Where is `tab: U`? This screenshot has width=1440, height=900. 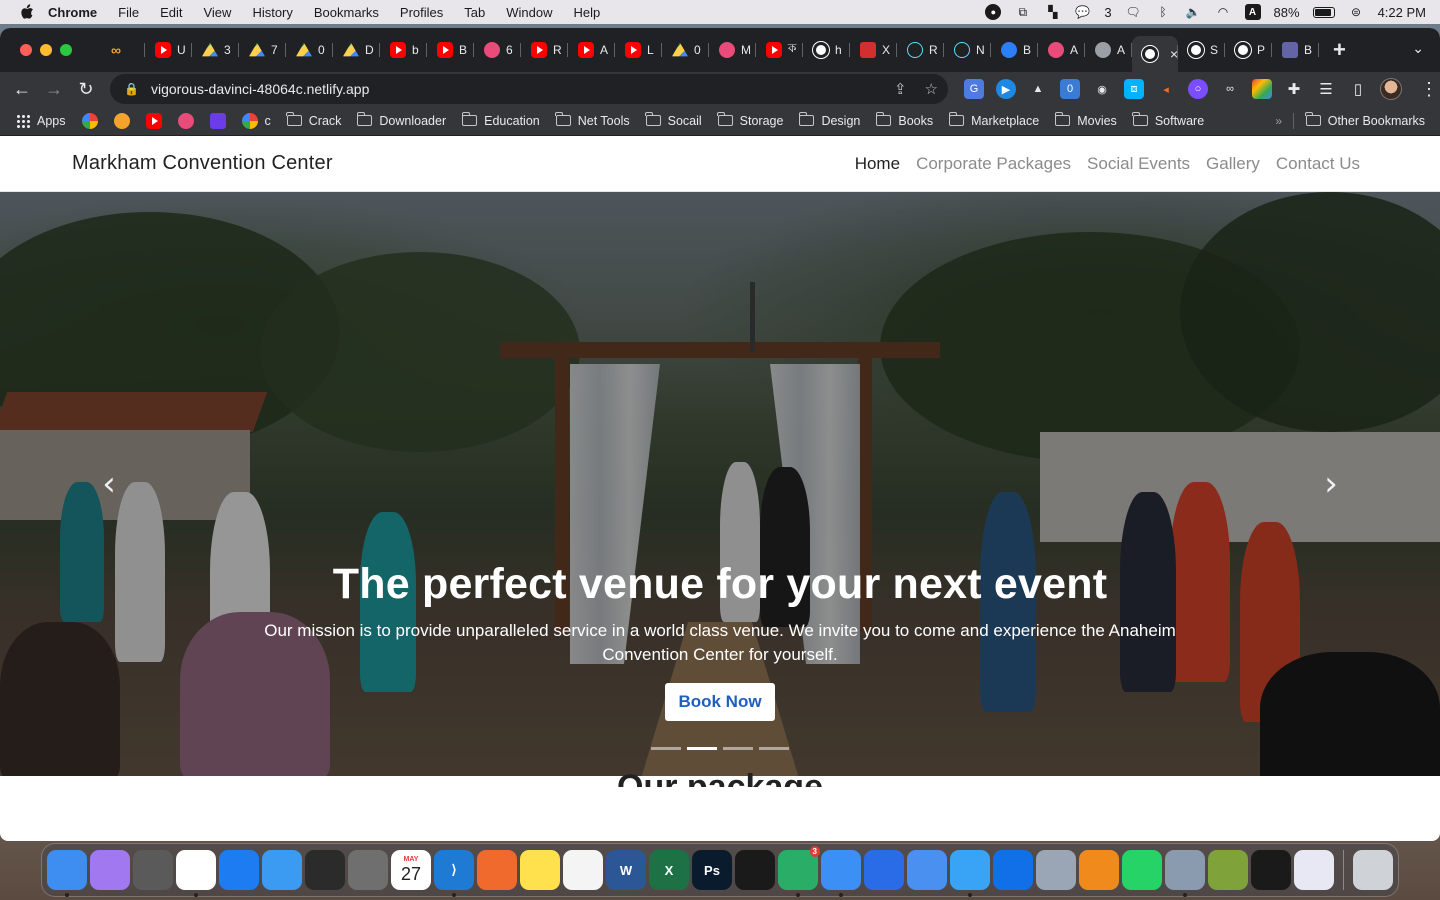
tab: U is located at coordinates (168, 50).